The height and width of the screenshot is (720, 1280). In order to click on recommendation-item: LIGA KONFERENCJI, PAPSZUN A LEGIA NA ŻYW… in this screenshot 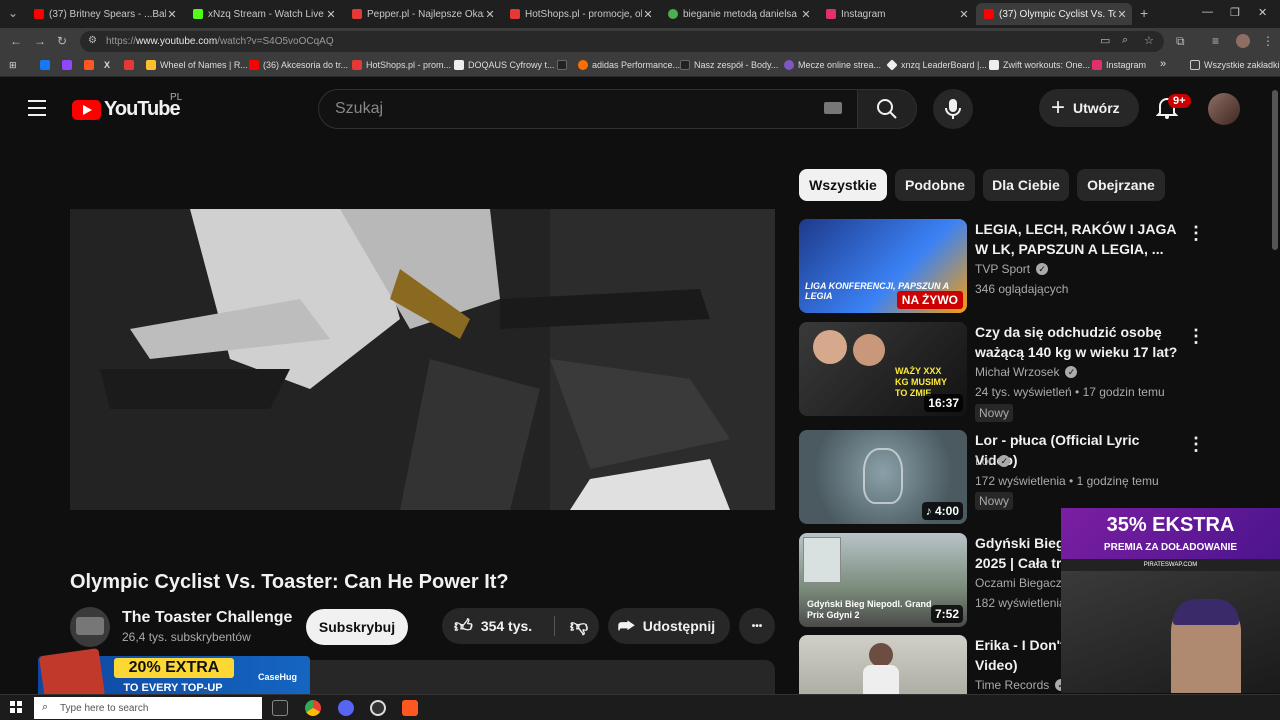, I will do `click(1009, 267)`.